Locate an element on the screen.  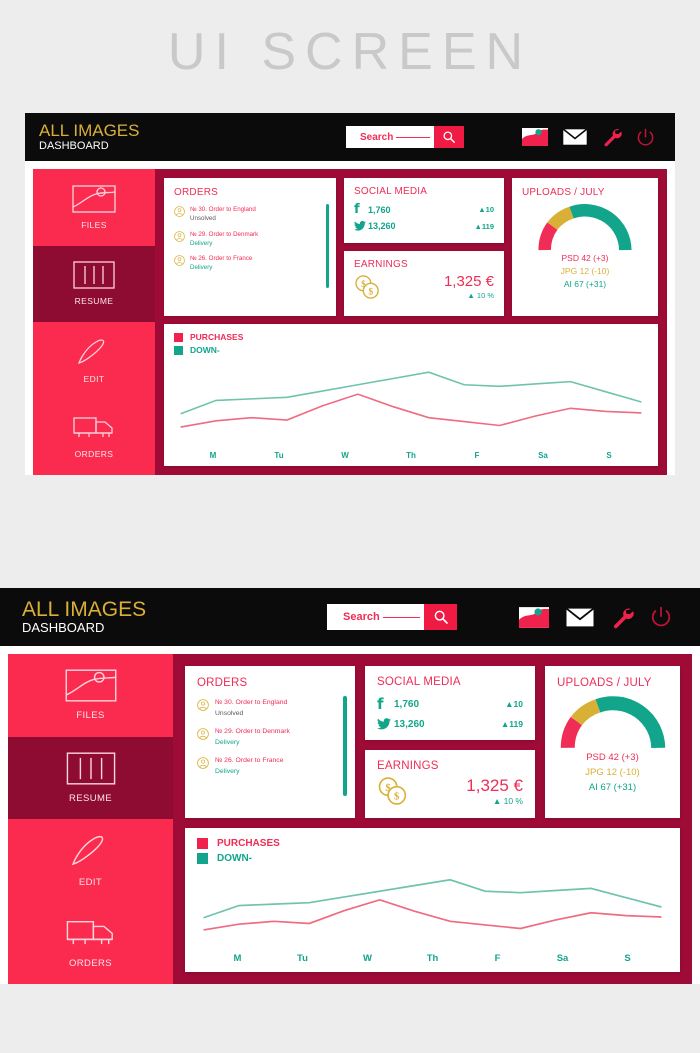
sidebar: FILES RESUME EDIT ORDERS is located at coordinates (94, 322).